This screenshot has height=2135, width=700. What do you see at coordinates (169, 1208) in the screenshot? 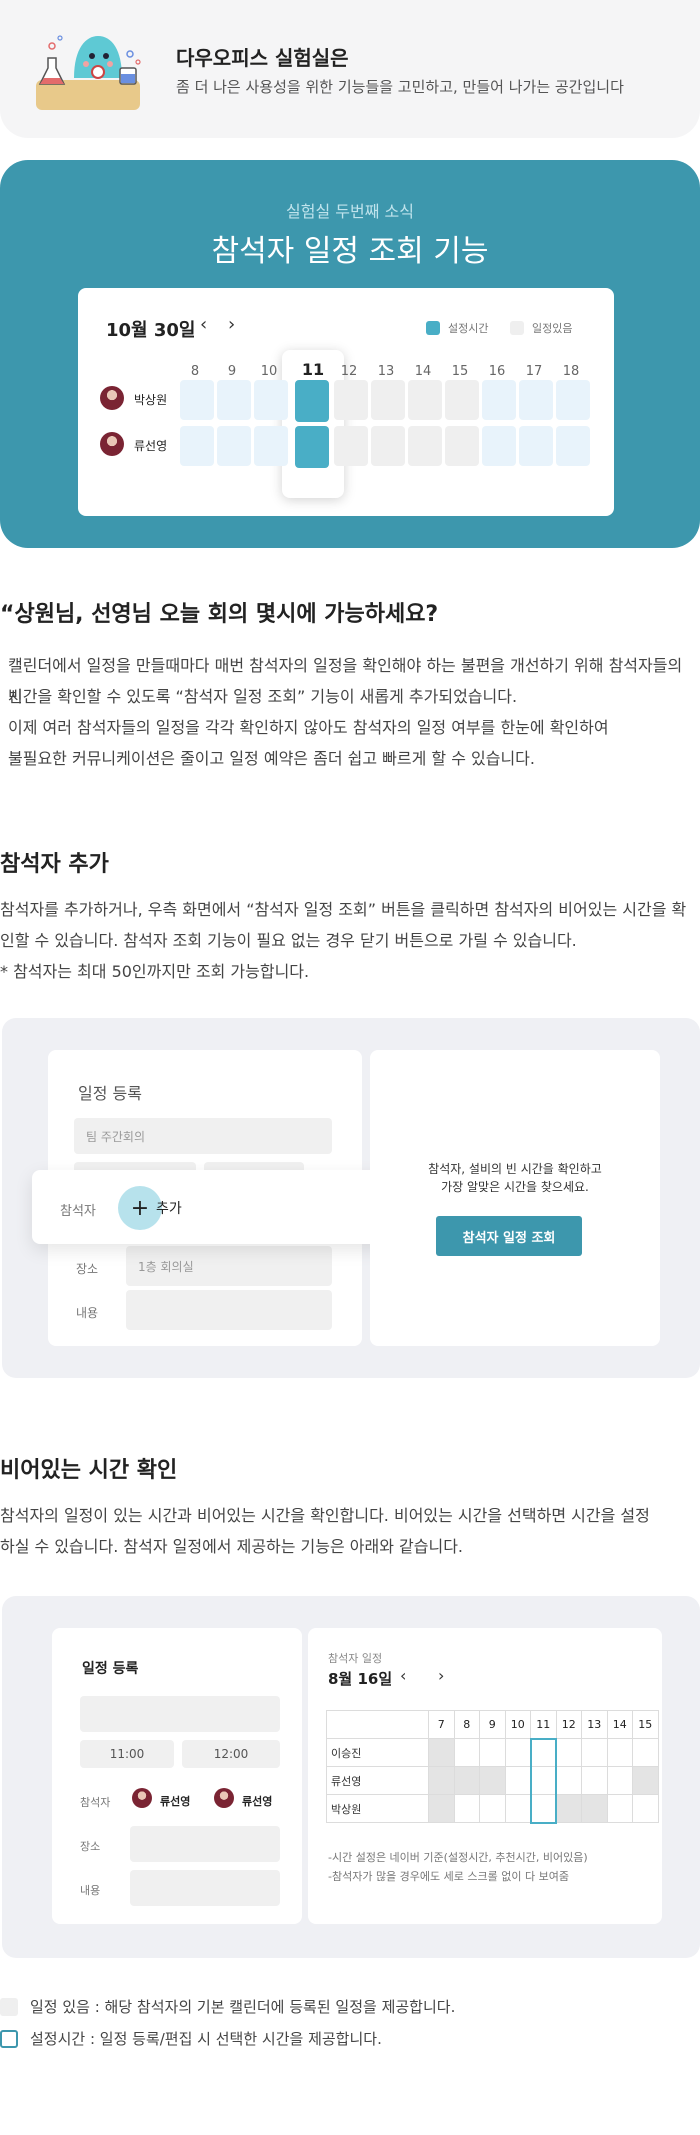
I see `add-attendee-label: 추가` at bounding box center [169, 1208].